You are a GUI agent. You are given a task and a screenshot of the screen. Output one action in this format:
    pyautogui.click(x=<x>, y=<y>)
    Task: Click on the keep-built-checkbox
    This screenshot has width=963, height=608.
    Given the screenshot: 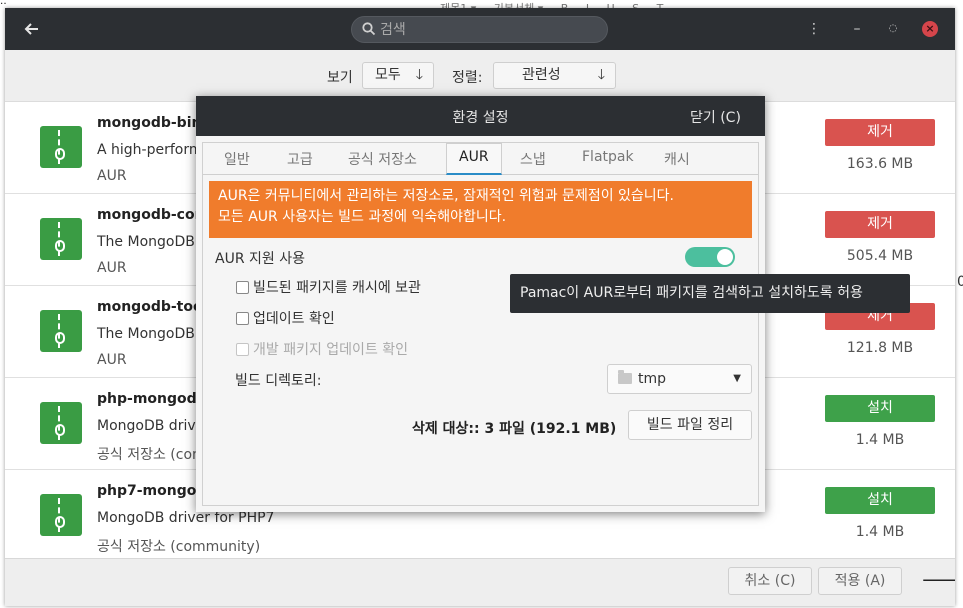 What is the action you would take?
    pyautogui.click(x=242, y=287)
    